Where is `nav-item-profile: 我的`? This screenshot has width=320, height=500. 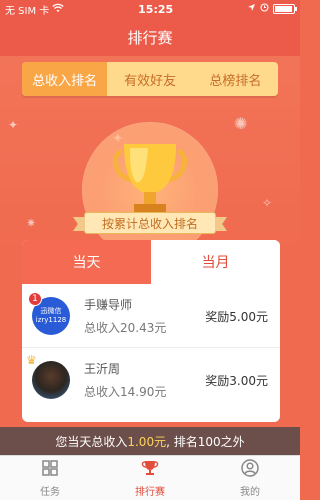
nav-item-profile: 我的 is located at coordinates (250, 478).